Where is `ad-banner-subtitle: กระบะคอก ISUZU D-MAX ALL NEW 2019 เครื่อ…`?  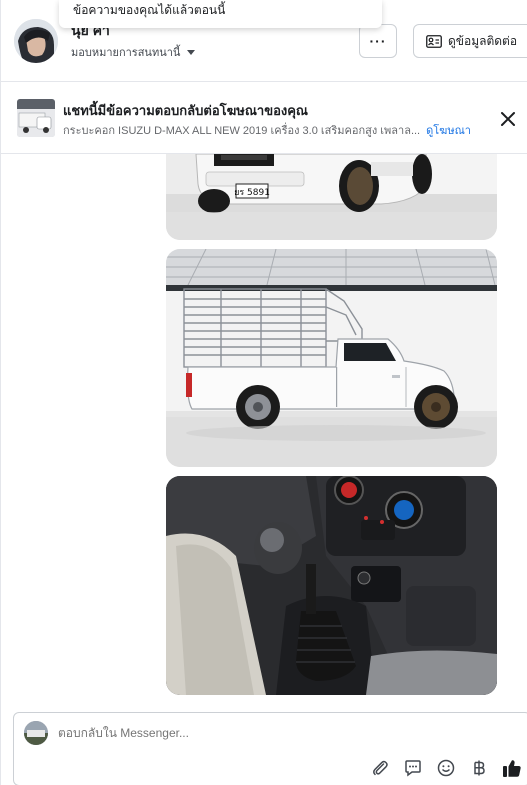 ad-banner-subtitle: กระบะคอก ISUZU D-MAX ALL NEW 2019 เครื่อ… is located at coordinates (267, 130).